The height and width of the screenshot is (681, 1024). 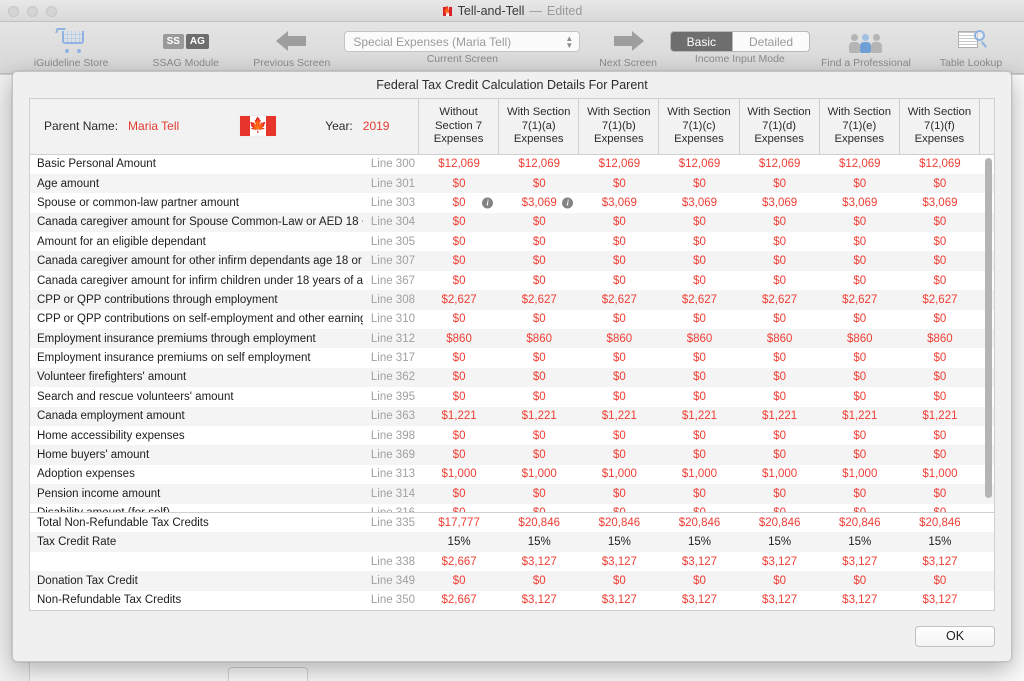 I want to click on toolbar-item-table-lookup: Table Lookup, so click(x=971, y=46).